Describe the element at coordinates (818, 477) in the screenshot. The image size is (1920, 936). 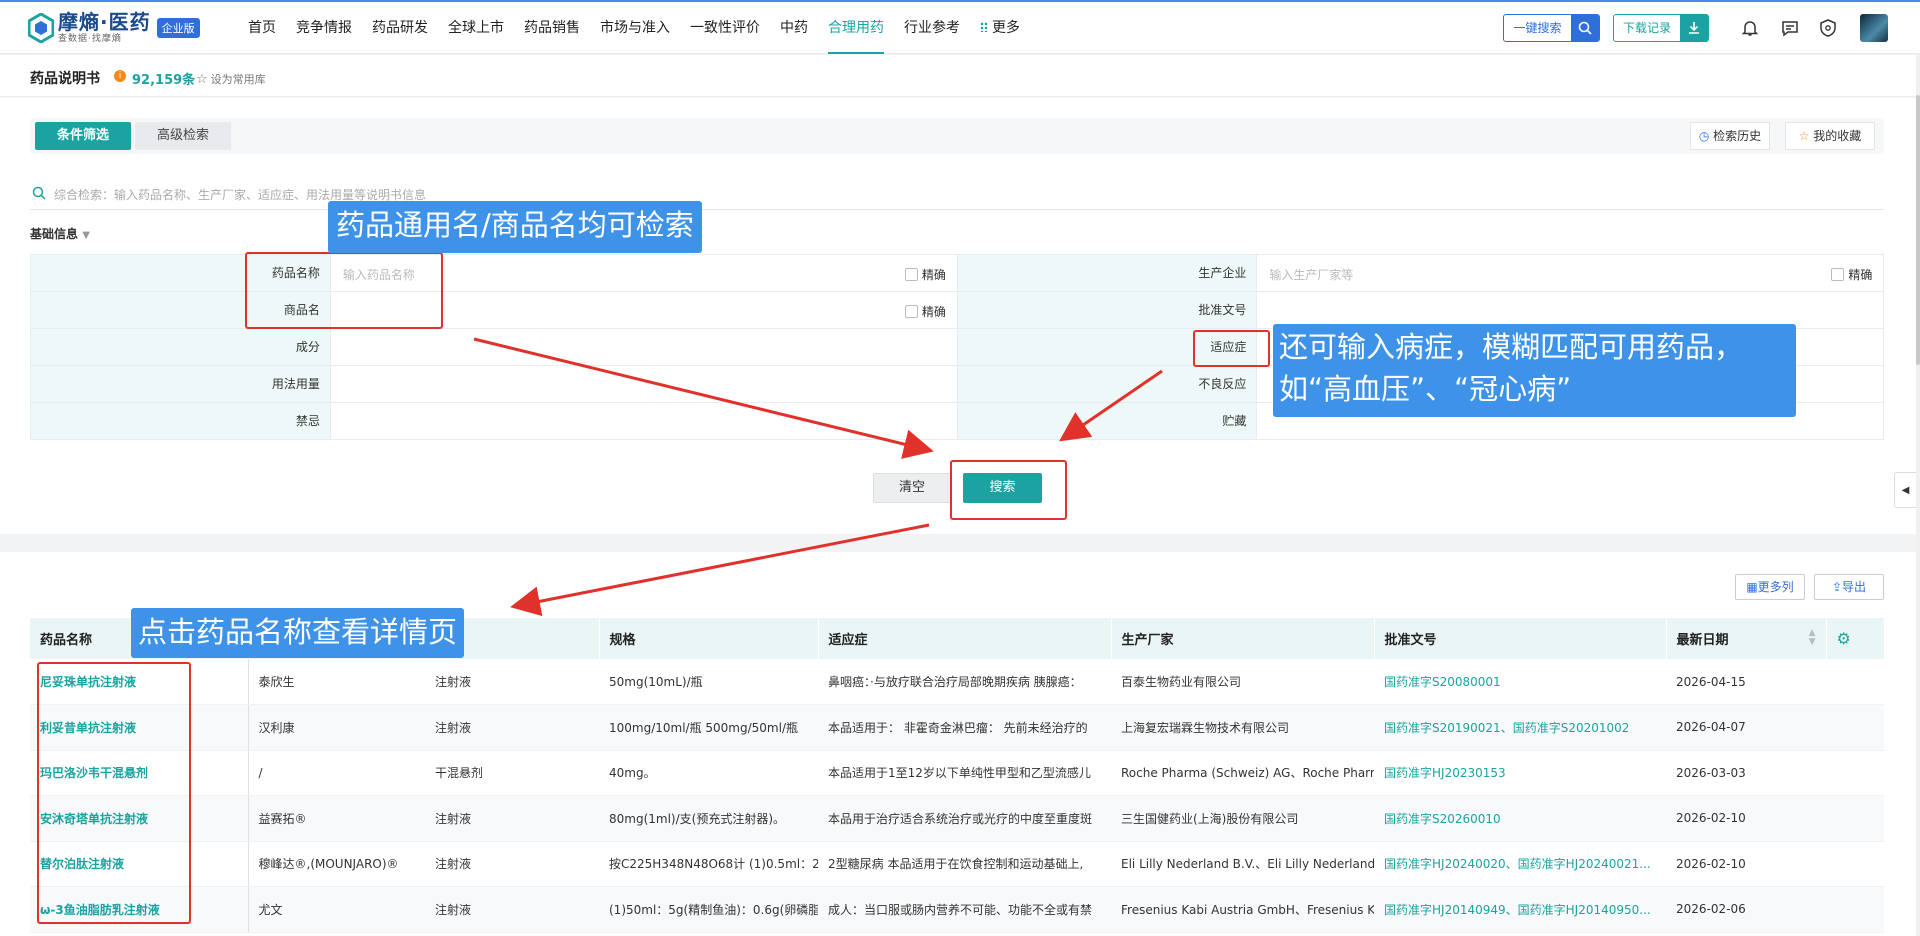
I see `annotation-arrows` at that location.